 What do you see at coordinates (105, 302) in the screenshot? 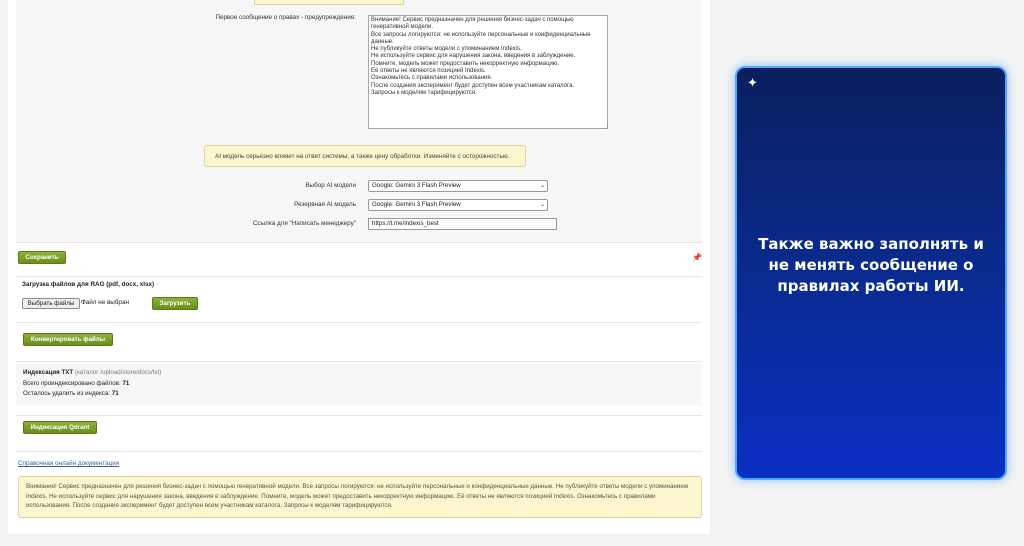
I see `no-file-text: Файл не выбран` at bounding box center [105, 302].